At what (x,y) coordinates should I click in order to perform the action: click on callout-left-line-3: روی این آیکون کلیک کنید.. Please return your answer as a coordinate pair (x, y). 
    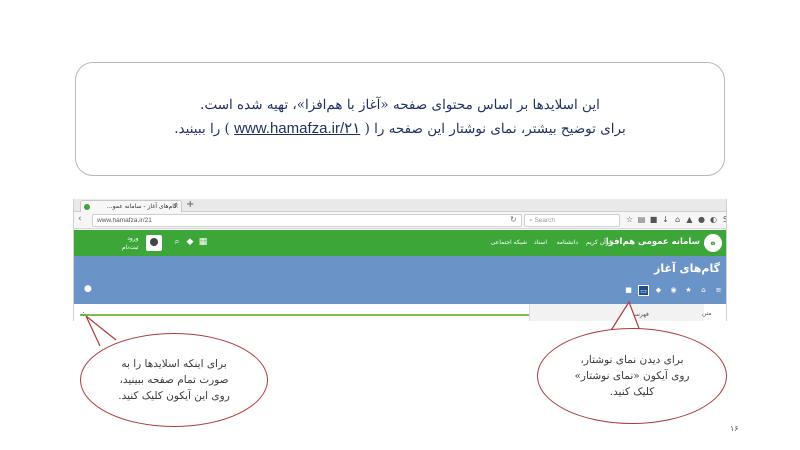
    Looking at the image, I should click on (174, 396).